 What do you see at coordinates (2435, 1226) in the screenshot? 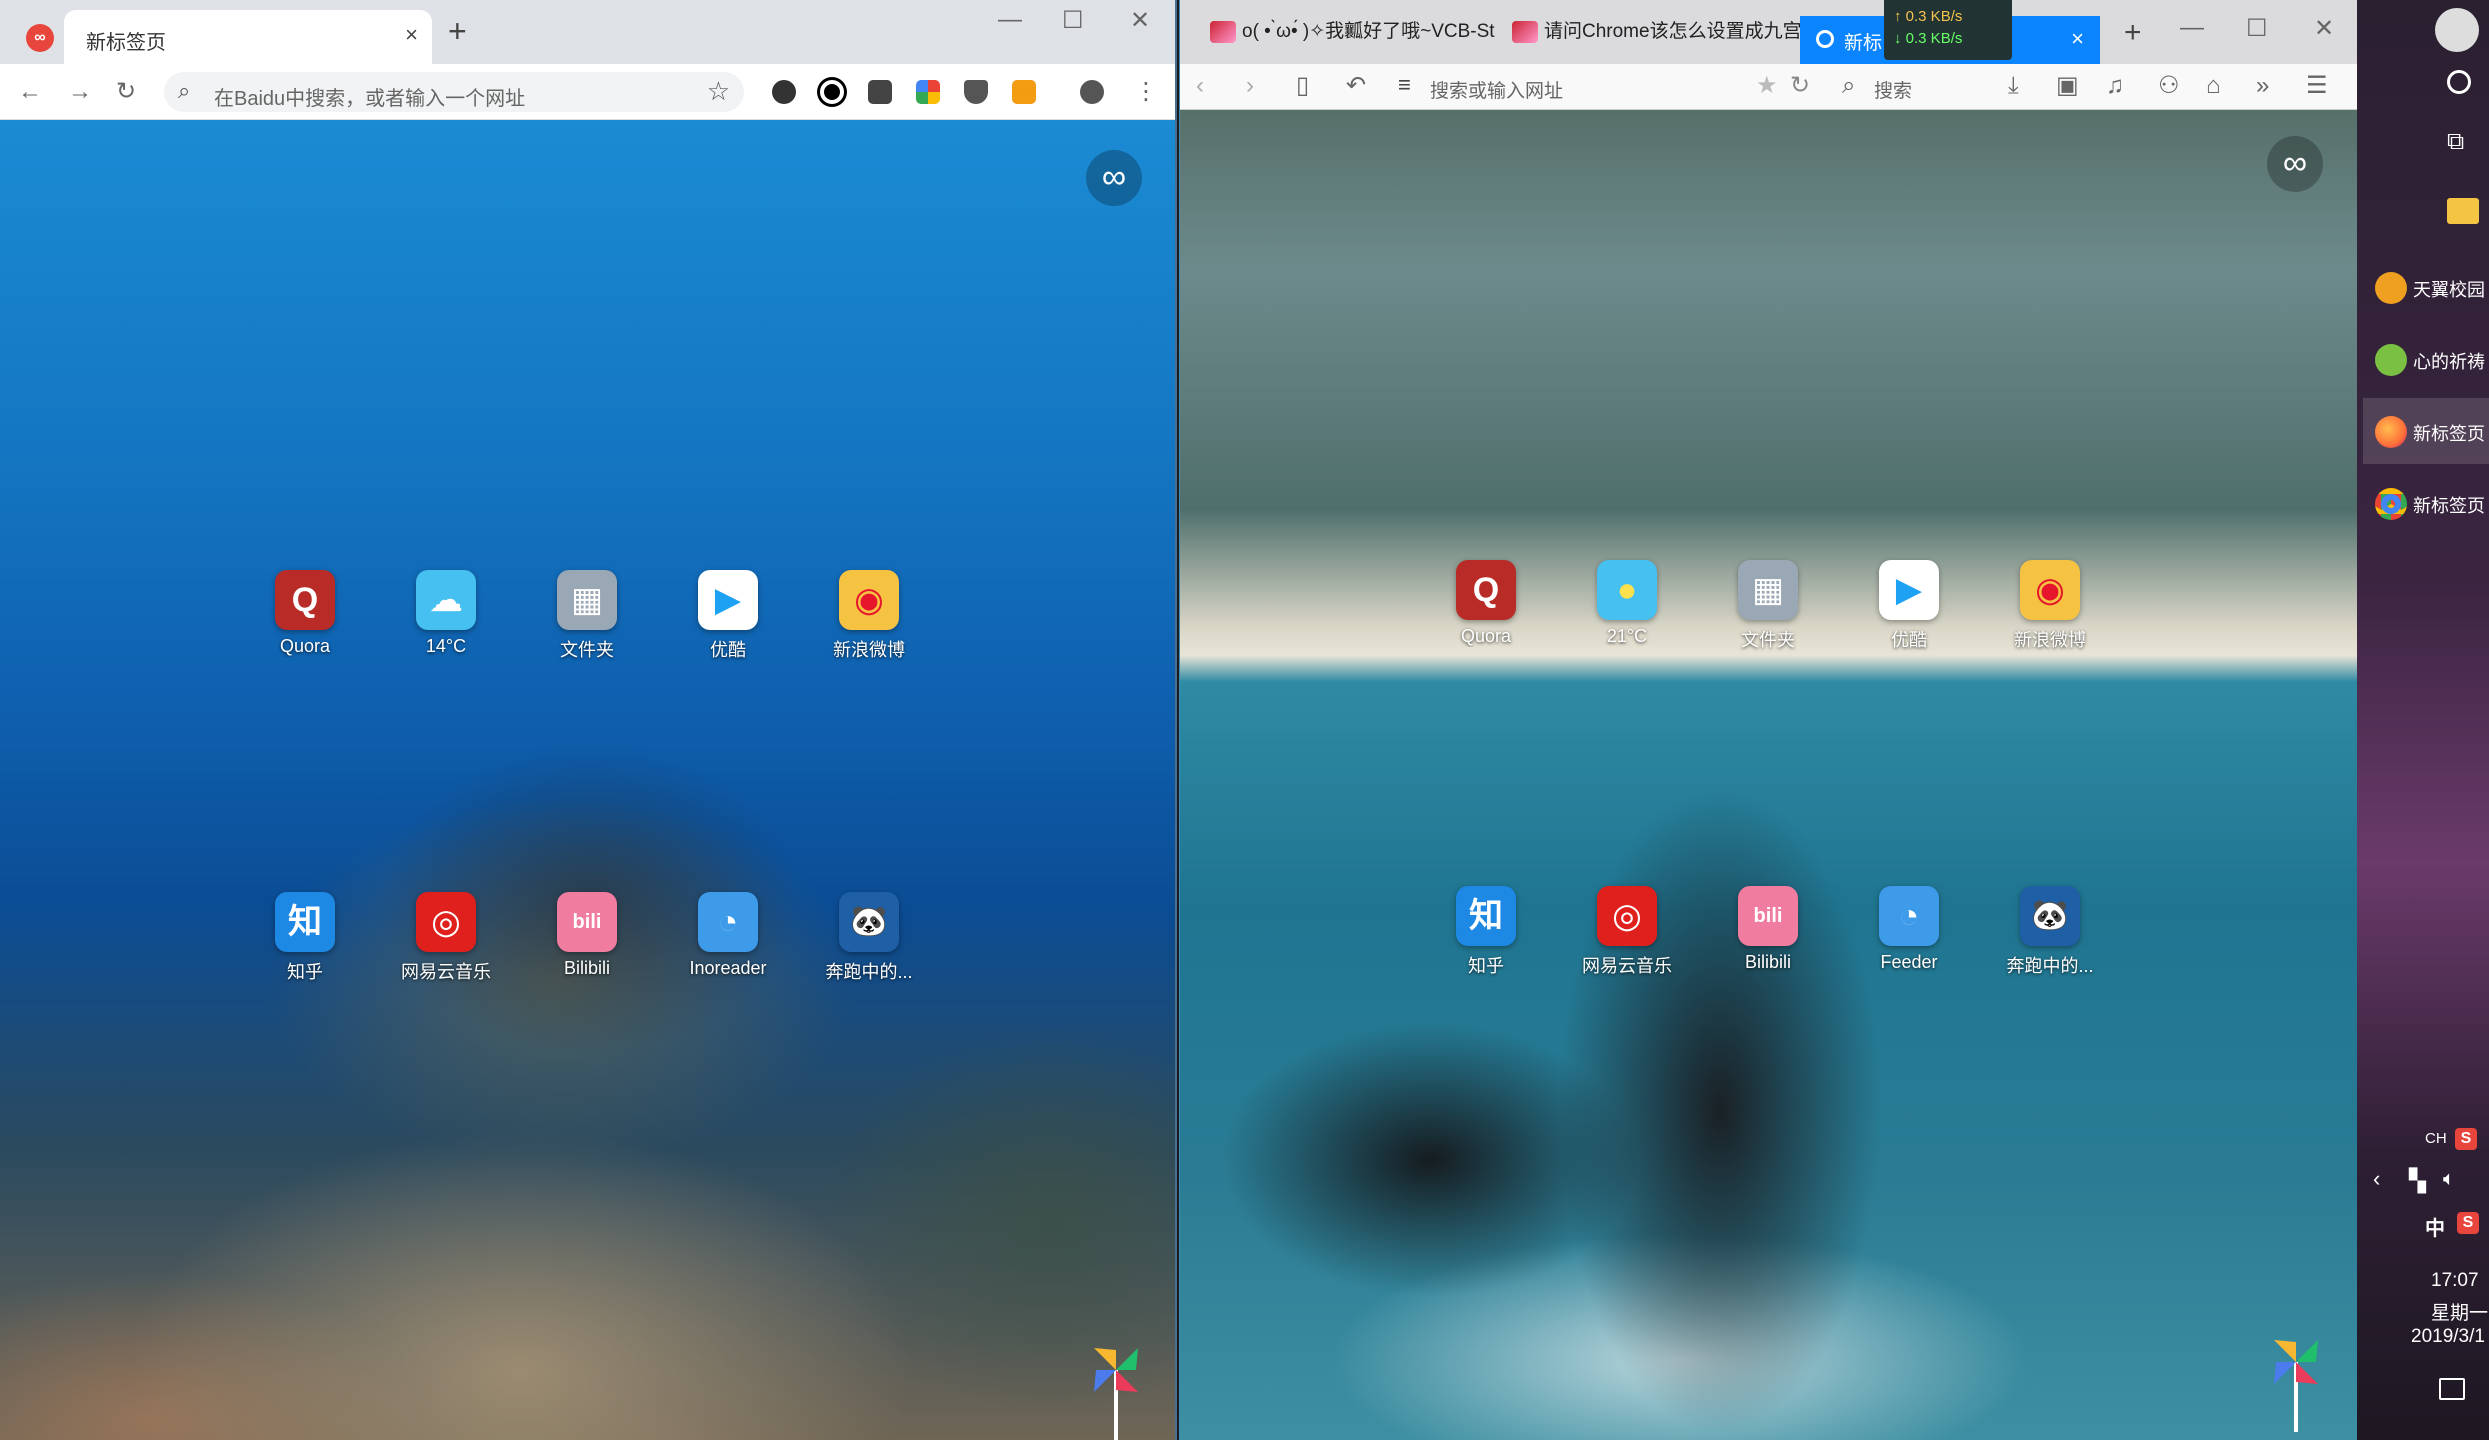
I see `ime-mode: 中` at bounding box center [2435, 1226].